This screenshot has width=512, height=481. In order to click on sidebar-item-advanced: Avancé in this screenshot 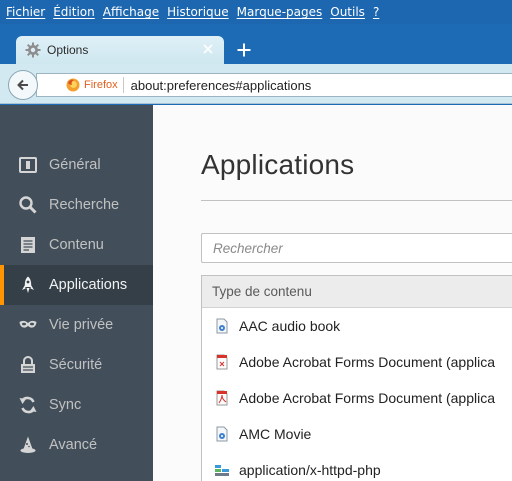, I will do `click(76, 445)`.